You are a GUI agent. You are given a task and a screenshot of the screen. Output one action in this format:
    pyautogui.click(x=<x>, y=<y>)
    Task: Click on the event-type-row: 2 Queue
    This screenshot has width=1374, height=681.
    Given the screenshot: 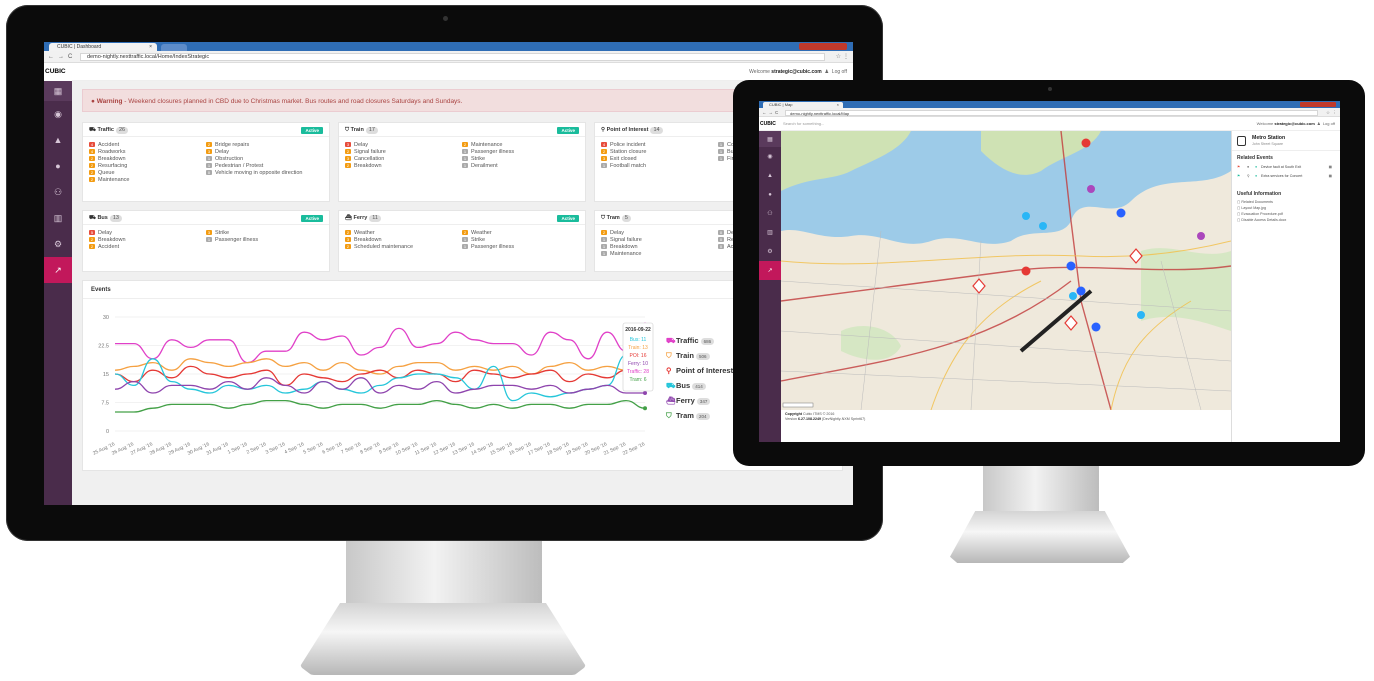 What is the action you would take?
    pyautogui.click(x=147, y=173)
    